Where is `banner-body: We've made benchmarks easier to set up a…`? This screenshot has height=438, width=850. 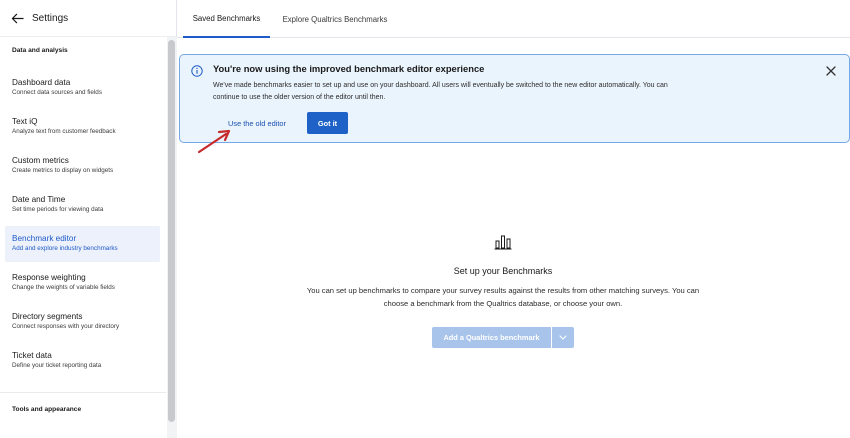 banner-body: We've made benchmarks easier to set up a… is located at coordinates (440, 91).